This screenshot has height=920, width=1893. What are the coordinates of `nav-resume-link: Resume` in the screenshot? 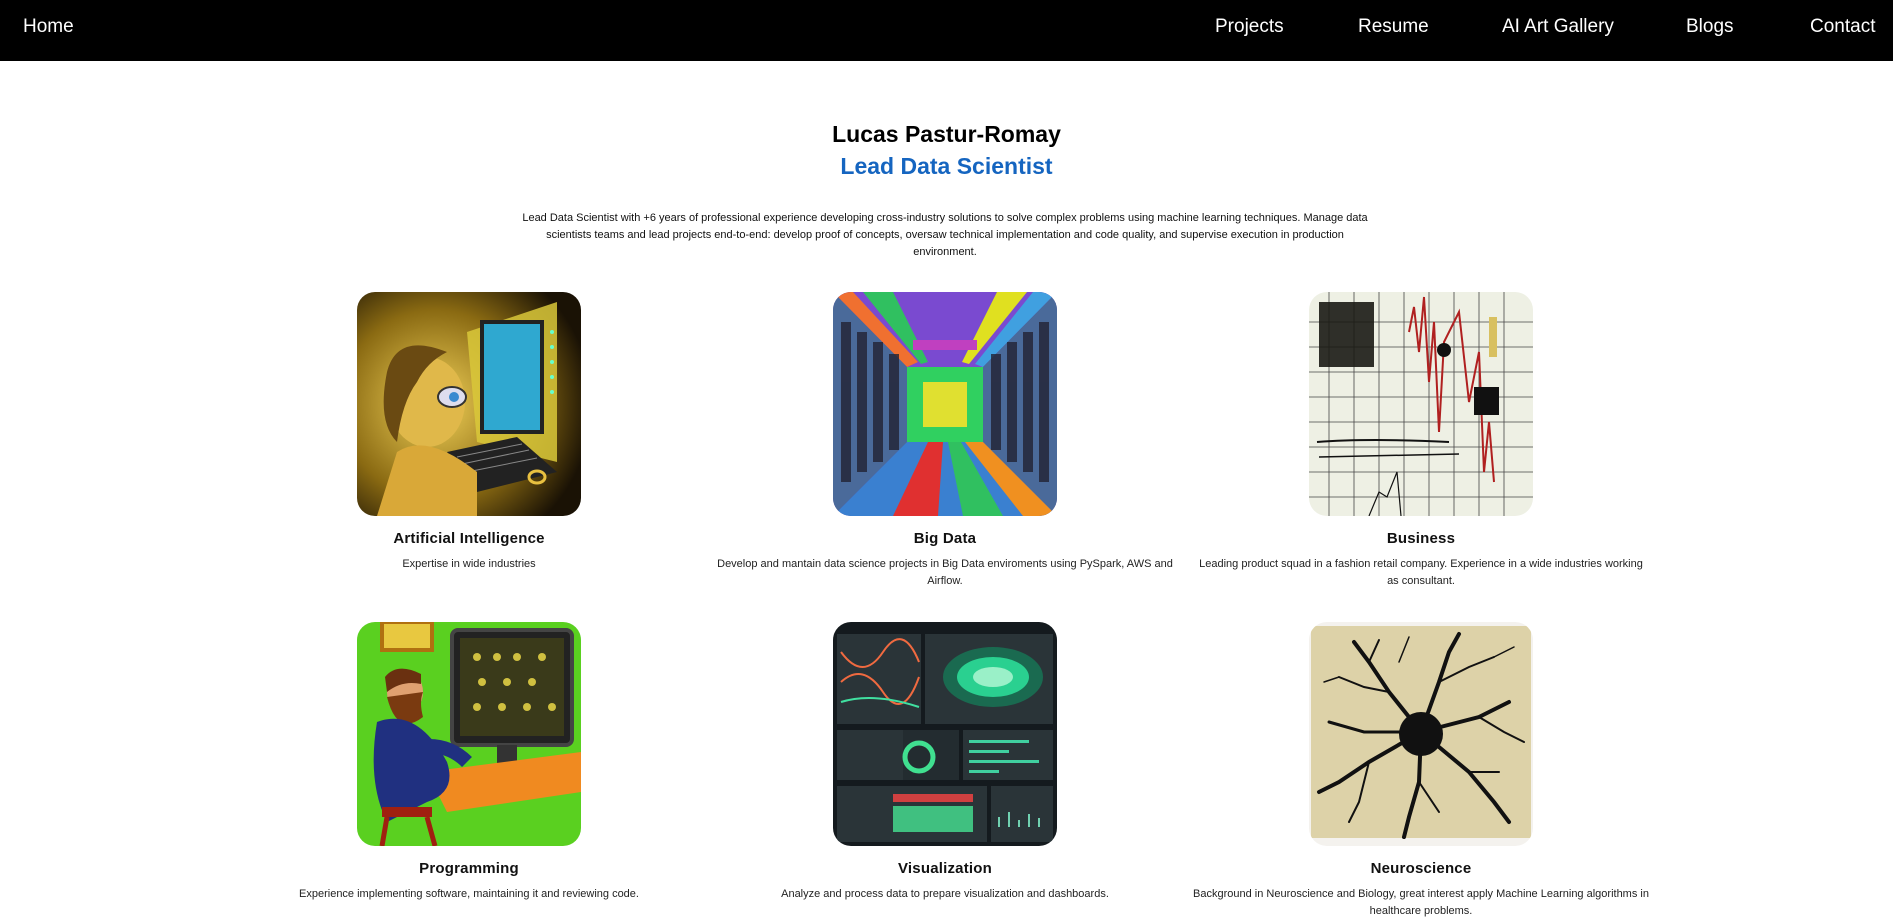 It's located at (1393, 27).